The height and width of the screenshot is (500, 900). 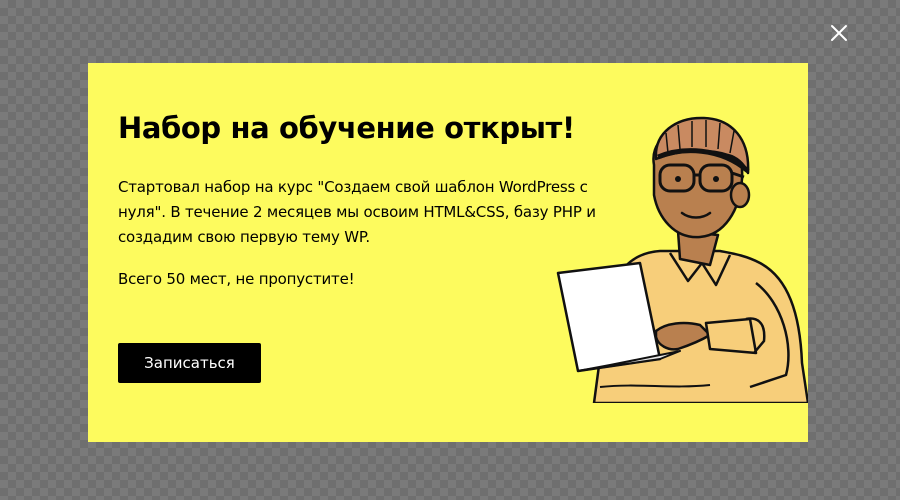 I want to click on close-icon, so click(x=839, y=33).